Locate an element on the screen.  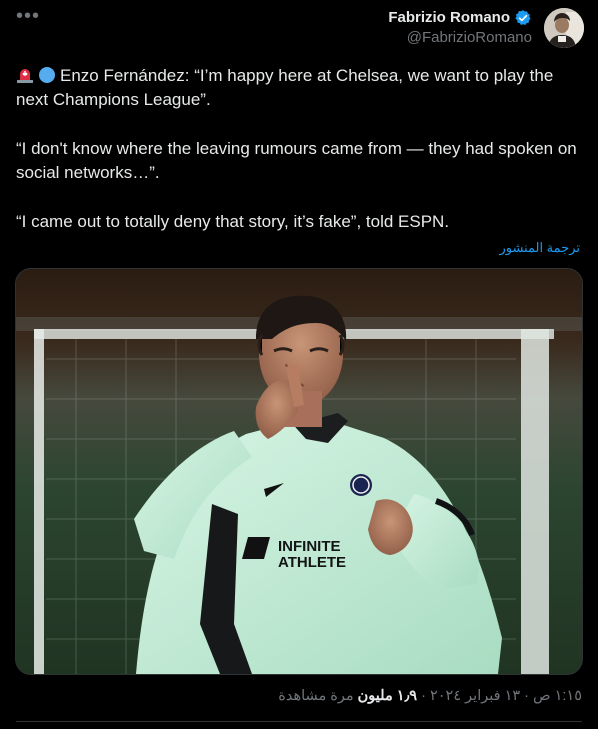
blue-circle-emoji-icon is located at coordinates (47, 75).